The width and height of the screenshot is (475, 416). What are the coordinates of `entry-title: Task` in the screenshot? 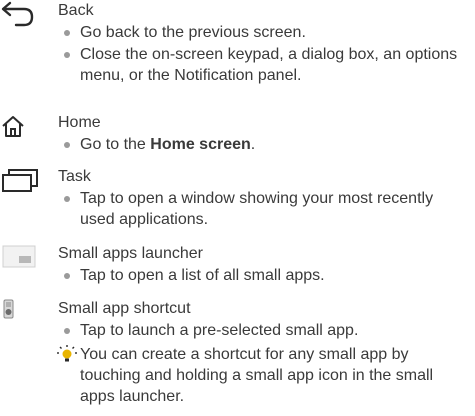 It's located at (74, 176).